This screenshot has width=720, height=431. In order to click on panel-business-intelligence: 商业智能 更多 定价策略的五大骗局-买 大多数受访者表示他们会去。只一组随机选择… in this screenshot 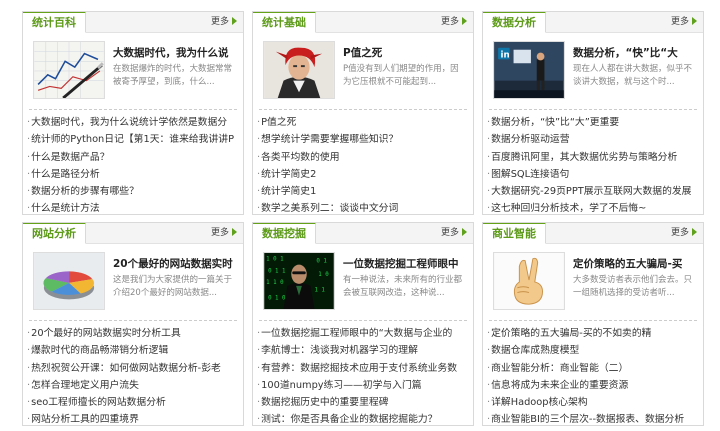, I will do `click(593, 324)`.